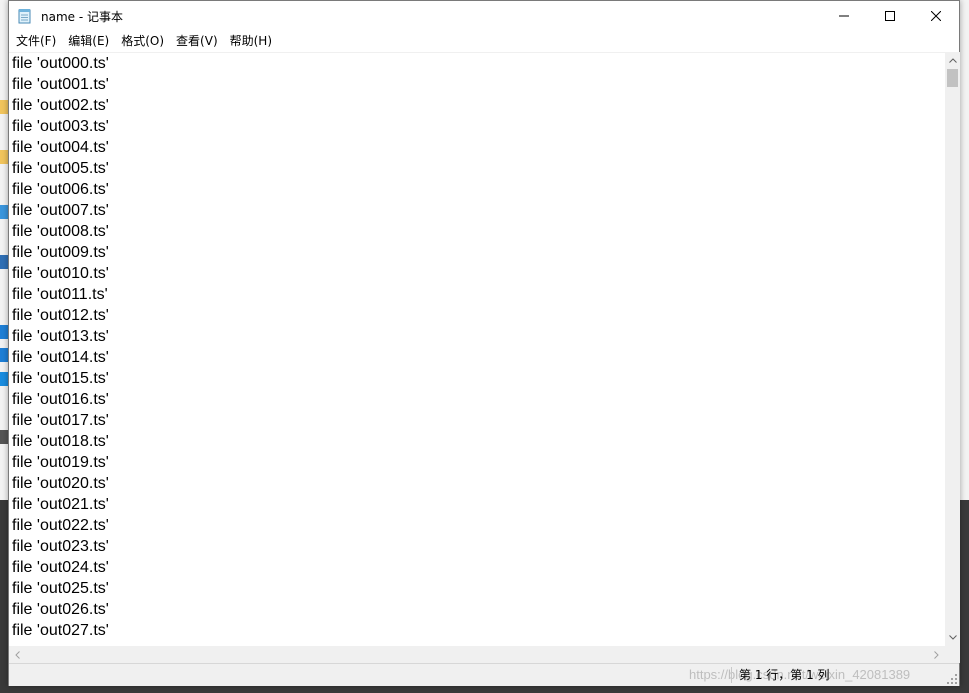 This screenshot has width=969, height=693. What do you see at coordinates (731, 675) in the screenshot?
I see `status-divider` at bounding box center [731, 675].